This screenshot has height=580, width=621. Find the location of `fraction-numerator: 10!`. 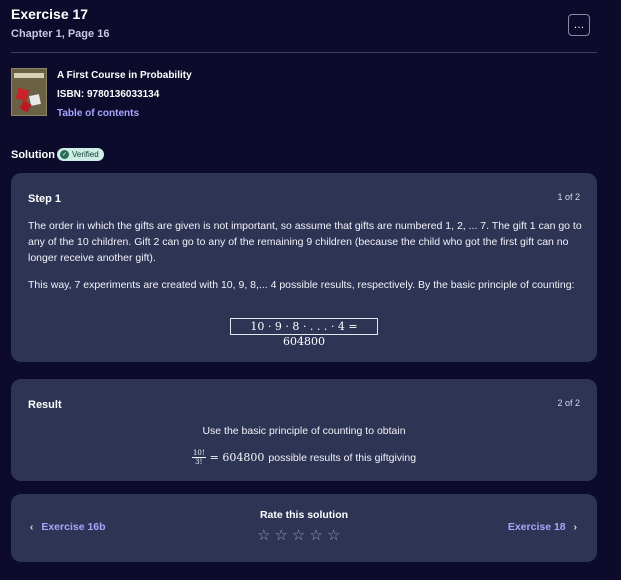

fraction-numerator: 10! is located at coordinates (198, 453).